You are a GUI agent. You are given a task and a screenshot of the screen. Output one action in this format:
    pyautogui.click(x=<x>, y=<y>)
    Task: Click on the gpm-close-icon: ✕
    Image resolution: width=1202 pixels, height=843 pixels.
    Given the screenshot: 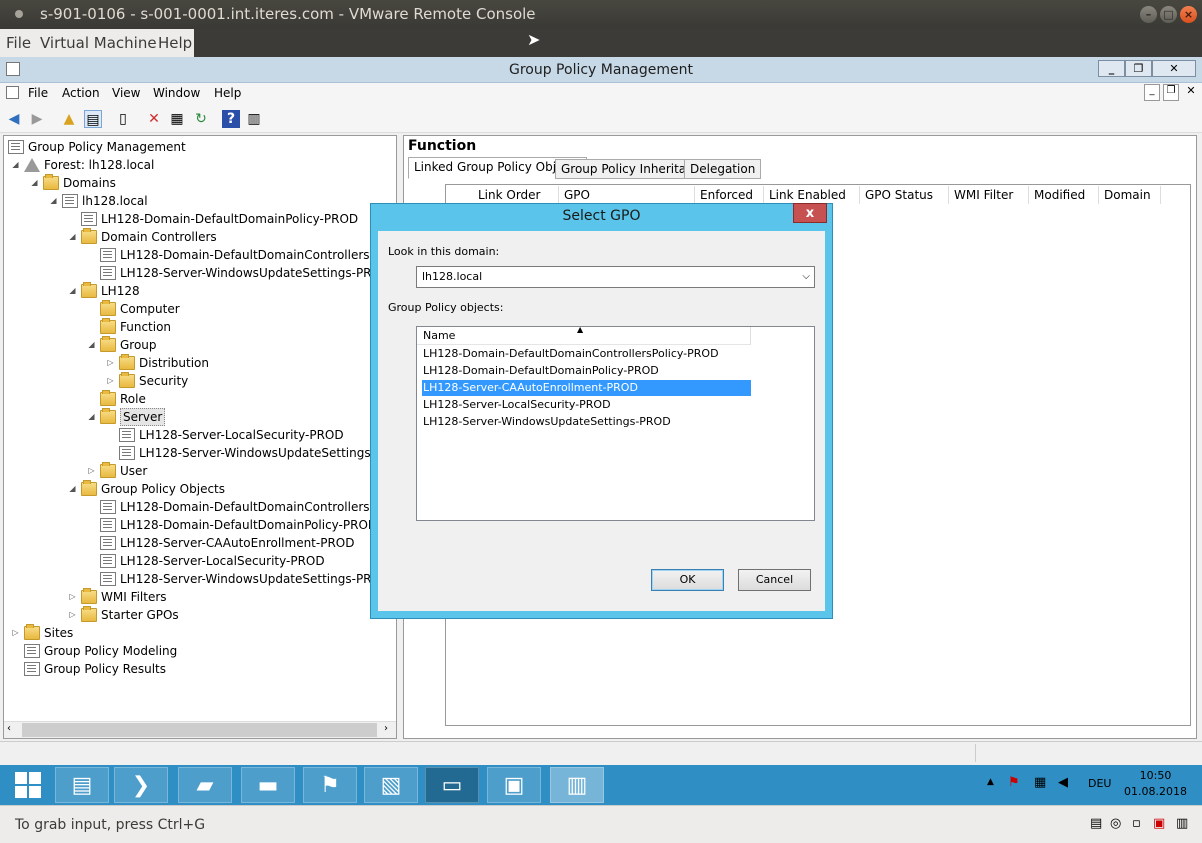 What is the action you would take?
    pyautogui.click(x=1174, y=68)
    